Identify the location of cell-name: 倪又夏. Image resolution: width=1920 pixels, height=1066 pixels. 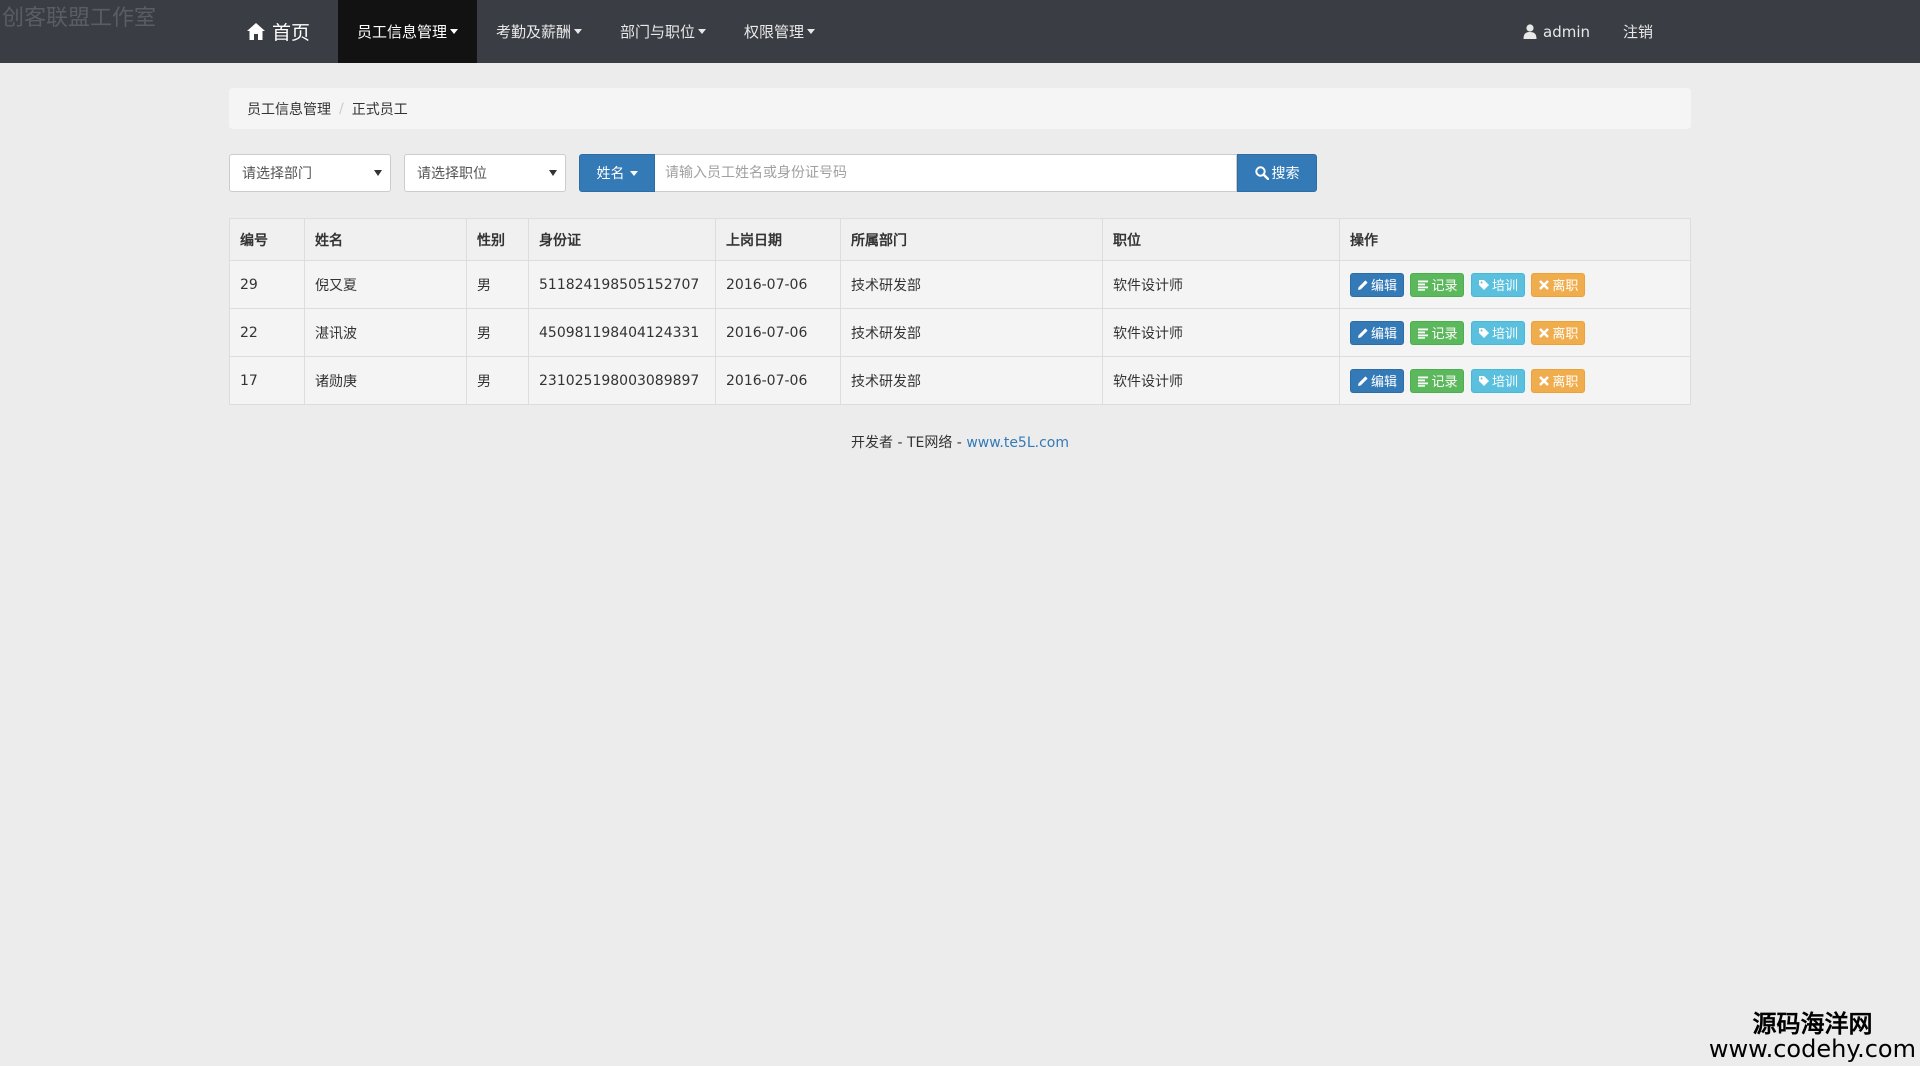
(385, 284).